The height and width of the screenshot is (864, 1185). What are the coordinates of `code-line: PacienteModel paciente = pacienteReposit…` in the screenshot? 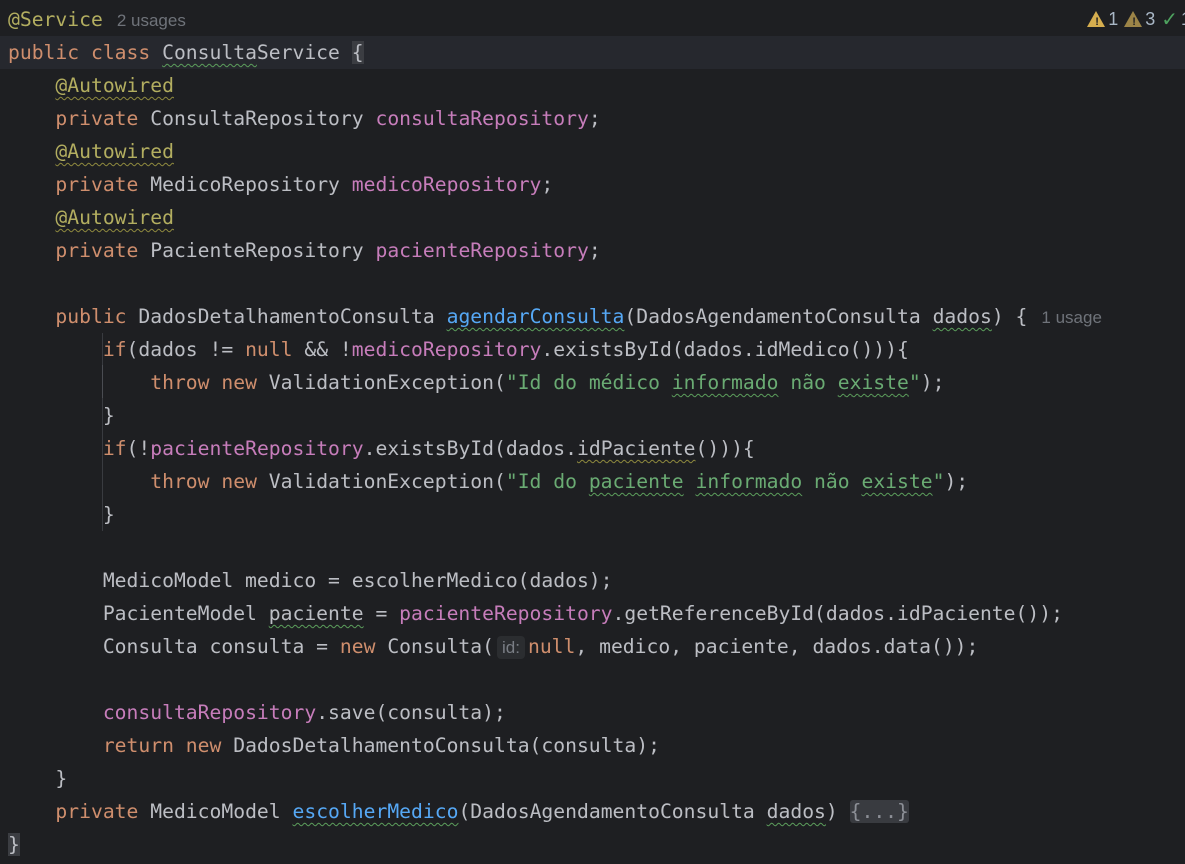 It's located at (592, 613).